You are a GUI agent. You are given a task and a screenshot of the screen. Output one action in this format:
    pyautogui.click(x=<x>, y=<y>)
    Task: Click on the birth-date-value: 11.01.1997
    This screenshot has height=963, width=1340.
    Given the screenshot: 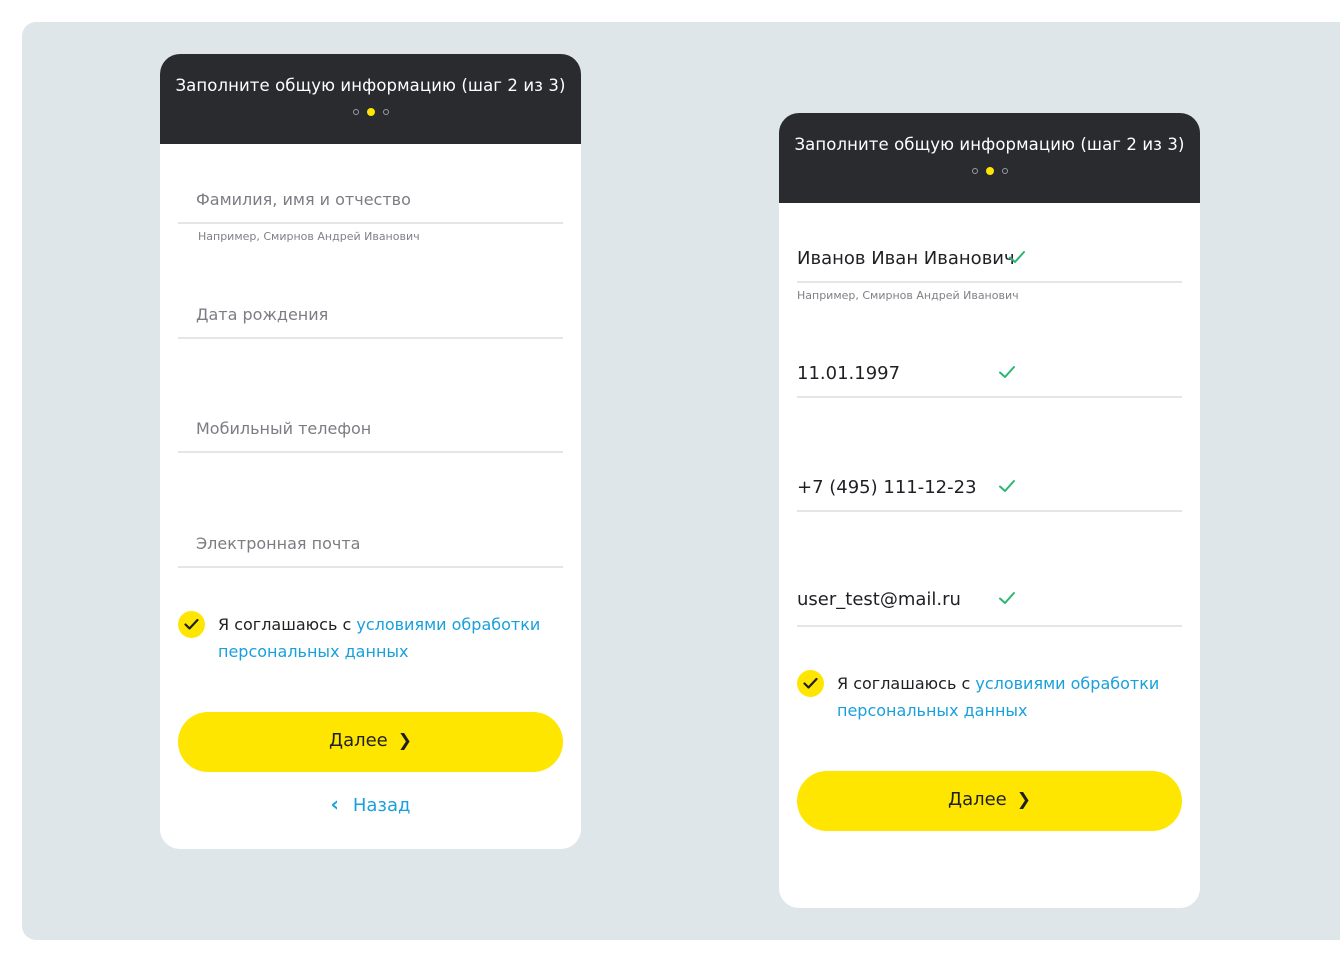 What is the action you would take?
    pyautogui.click(x=849, y=373)
    